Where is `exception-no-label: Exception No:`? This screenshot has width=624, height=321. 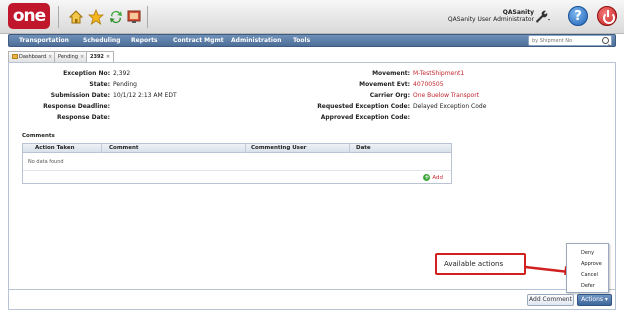 exception-no-label: Exception No: is located at coordinates (86, 73).